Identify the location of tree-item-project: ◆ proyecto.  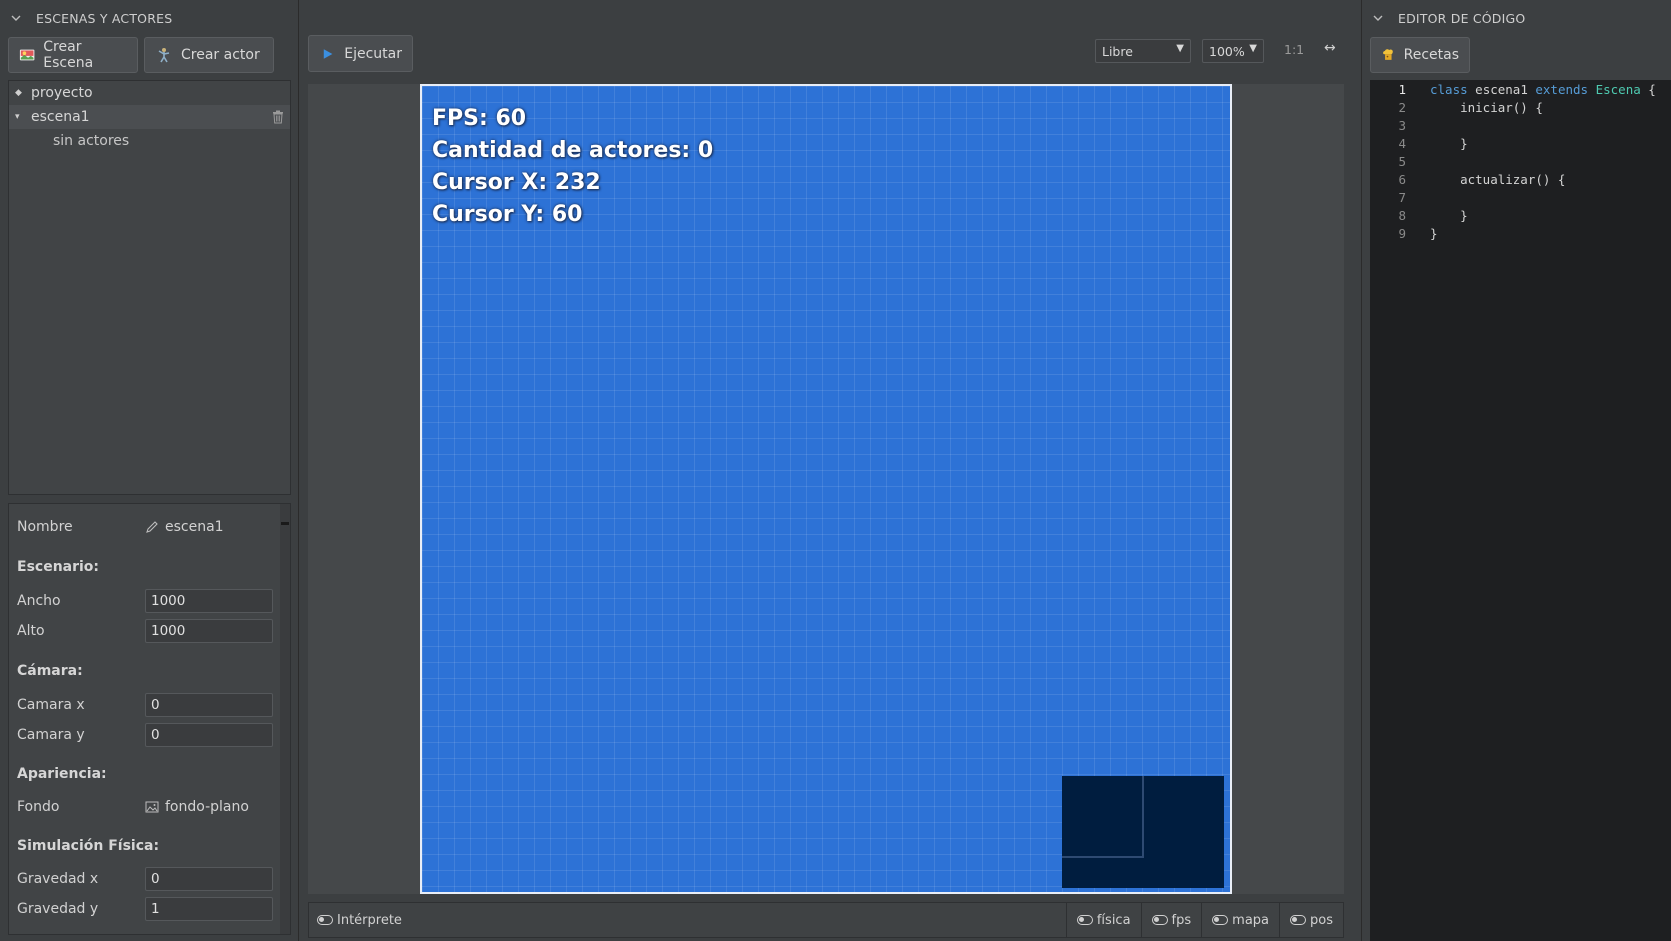
(149, 93).